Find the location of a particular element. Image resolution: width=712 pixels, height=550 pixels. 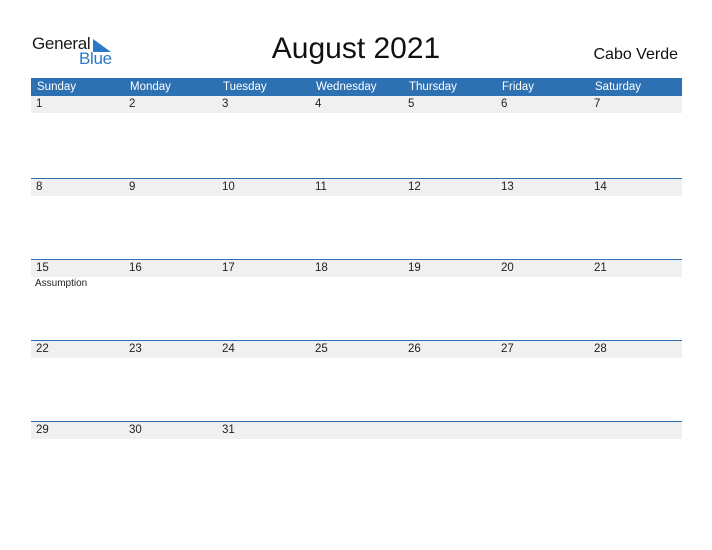

weekday-sunday: Sunday is located at coordinates (57, 87).